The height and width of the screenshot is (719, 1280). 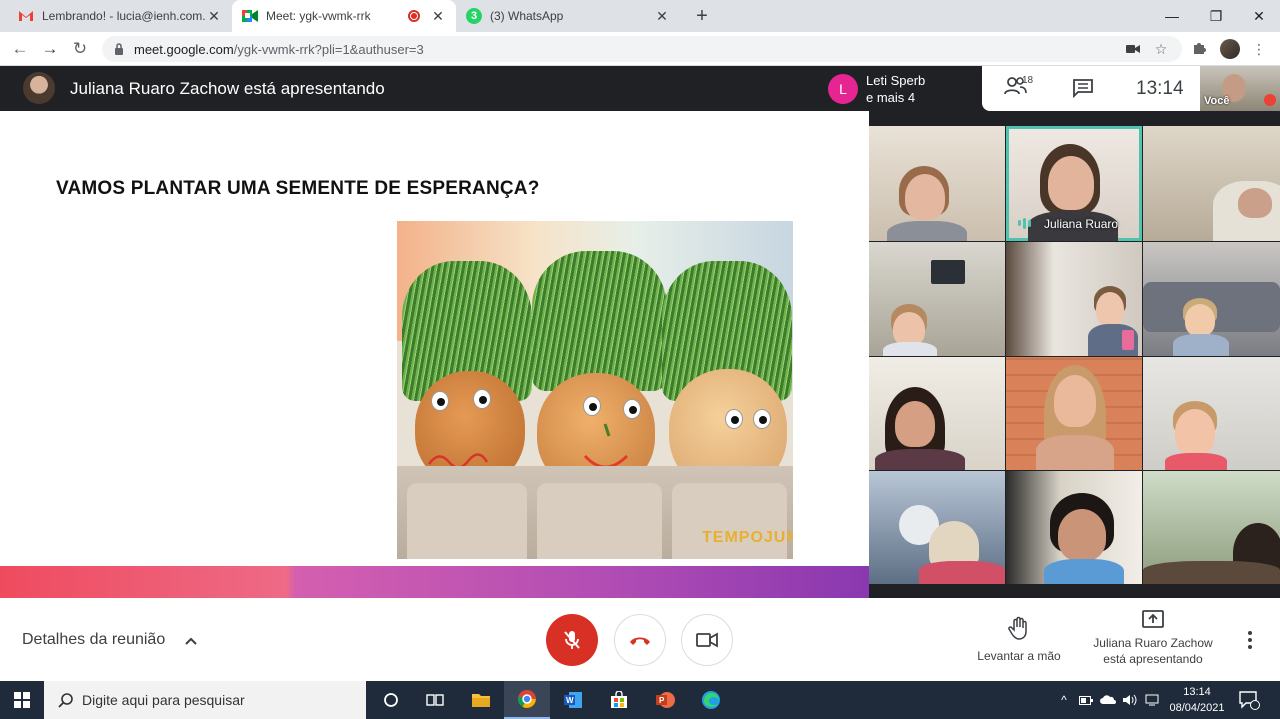 What do you see at coordinates (1230, 49) in the screenshot?
I see `profile-avatar` at bounding box center [1230, 49].